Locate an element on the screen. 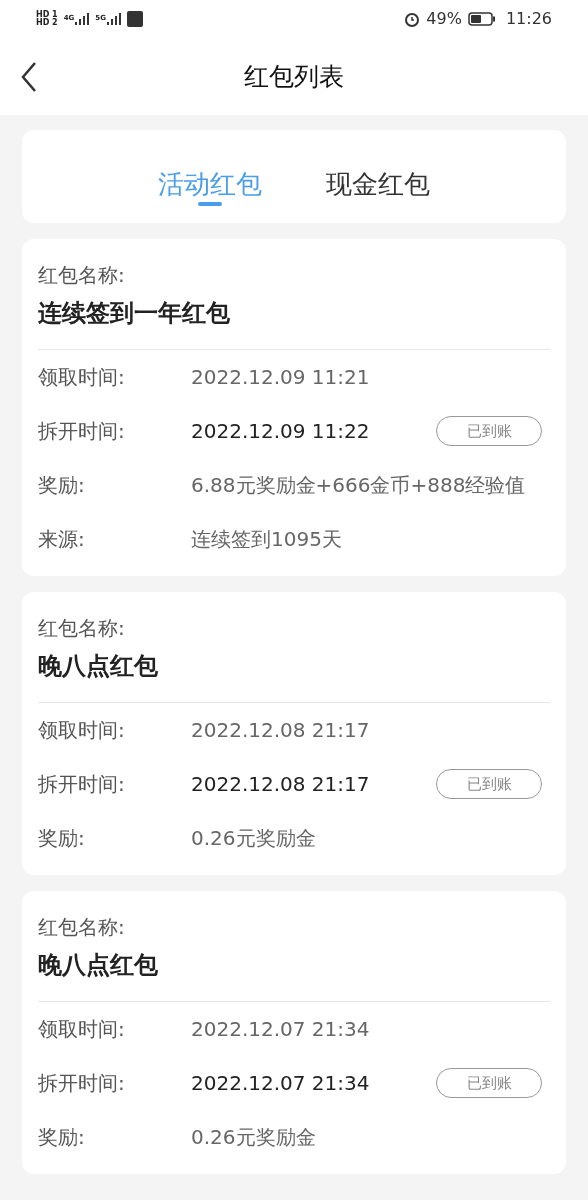 The height and width of the screenshot is (1200, 588). sim-label: HD 1 is located at coordinates (47, 15).